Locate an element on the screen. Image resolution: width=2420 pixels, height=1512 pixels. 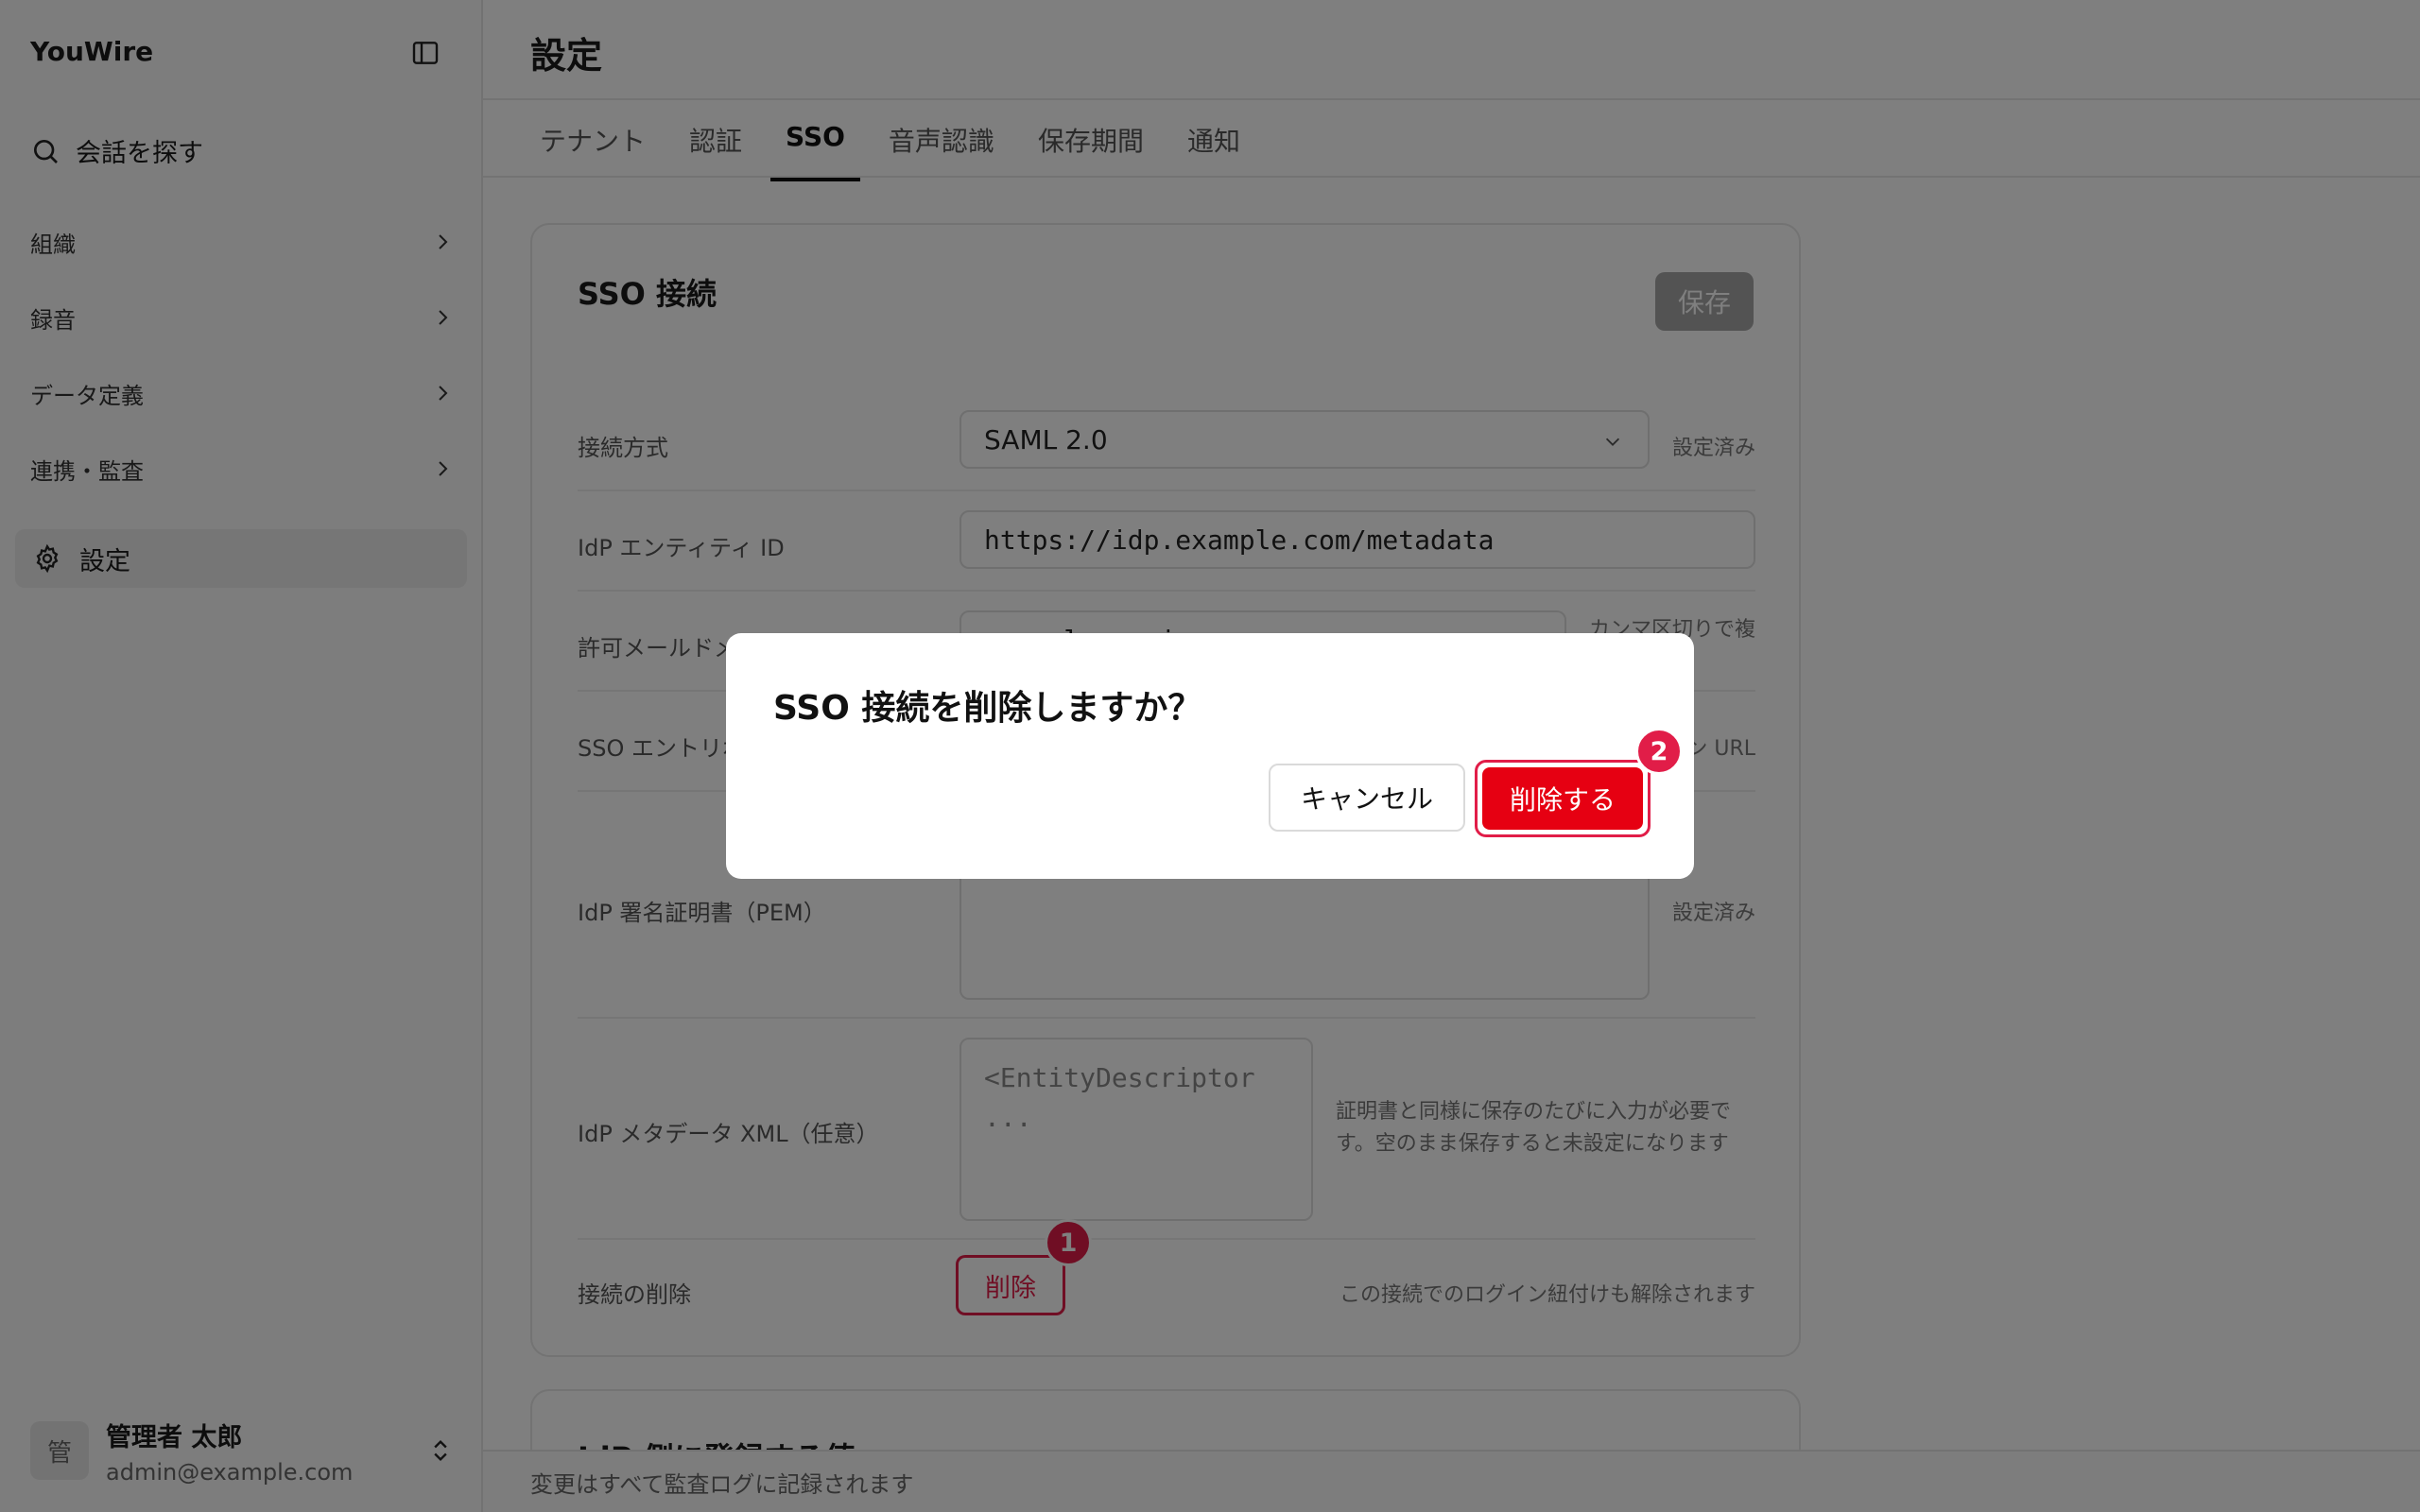
cancel-button: キャンセル is located at coordinates (1367, 798).